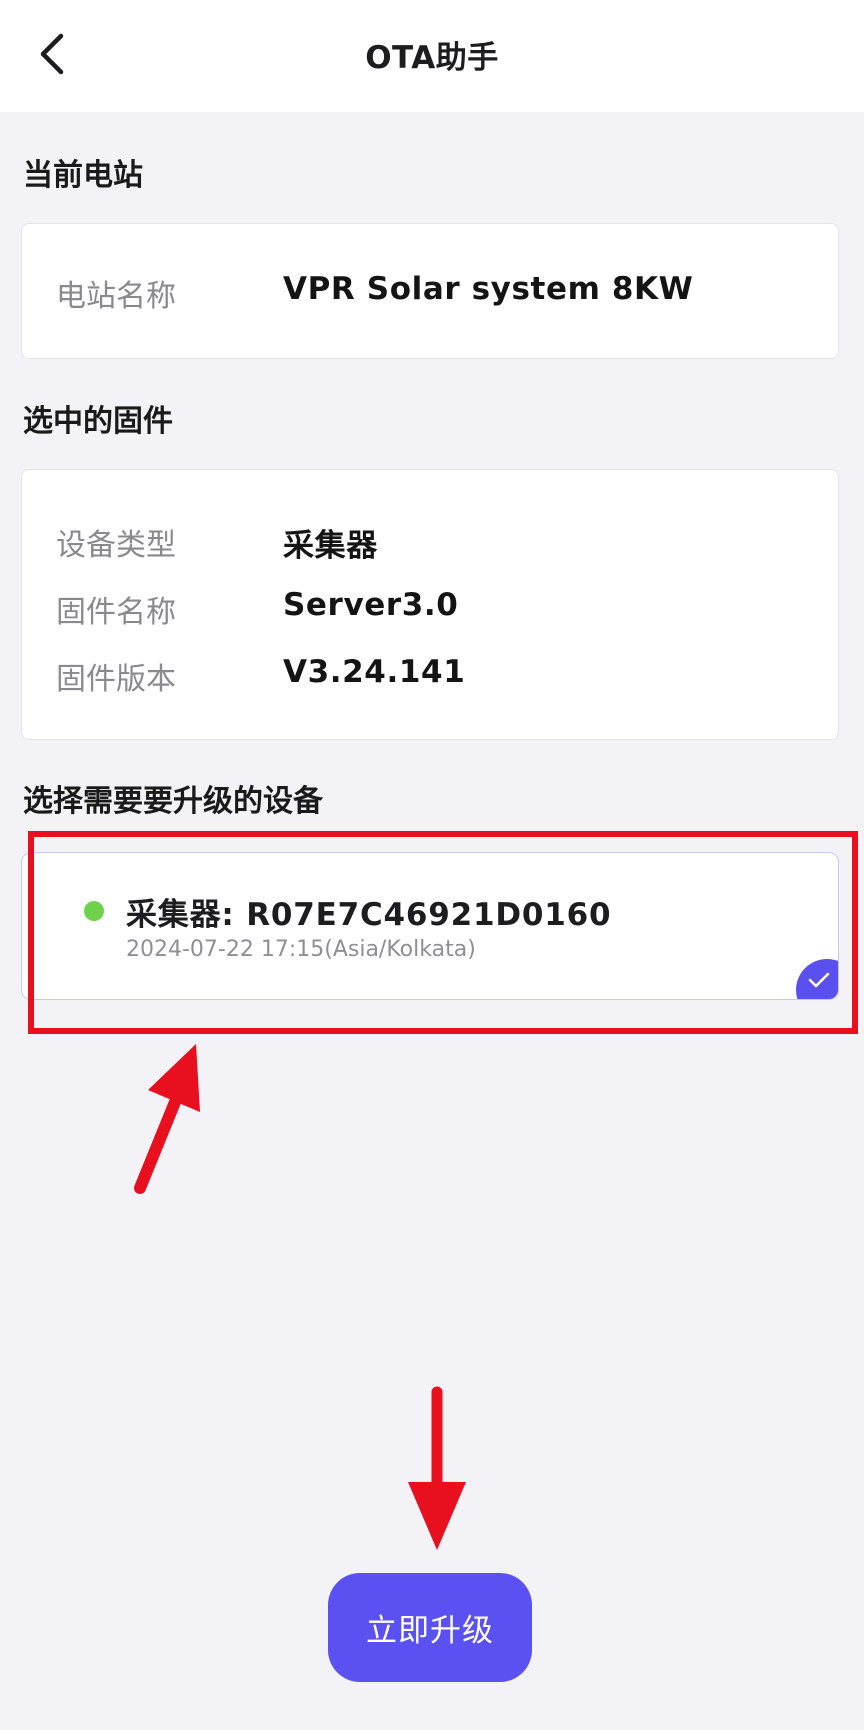  What do you see at coordinates (430, 1627) in the screenshot?
I see `upgrade-now-button: 立即升级` at bounding box center [430, 1627].